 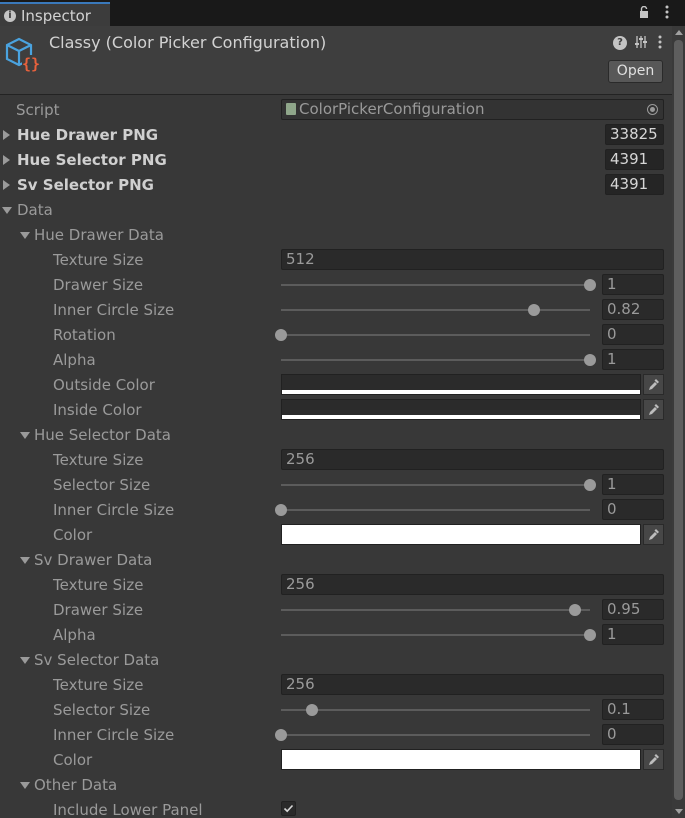 What do you see at coordinates (679, 811) in the screenshot?
I see `scroll-down-arrow-icon` at bounding box center [679, 811].